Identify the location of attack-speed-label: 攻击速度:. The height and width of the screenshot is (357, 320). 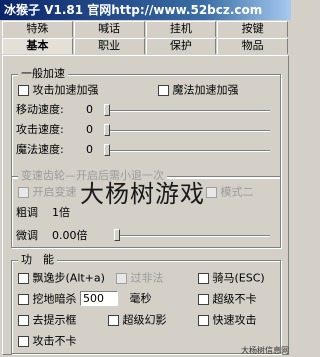
(40, 129).